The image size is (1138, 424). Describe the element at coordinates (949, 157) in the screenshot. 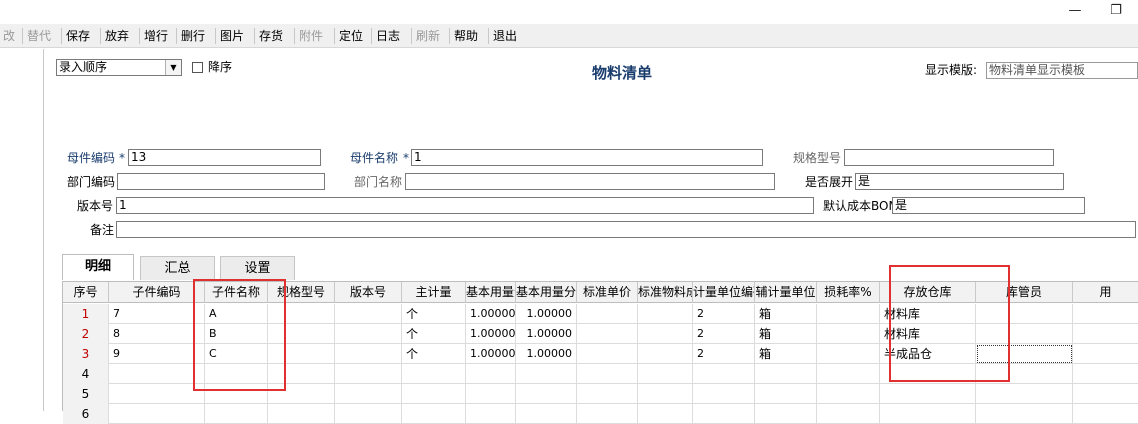

I see `spec-field` at that location.